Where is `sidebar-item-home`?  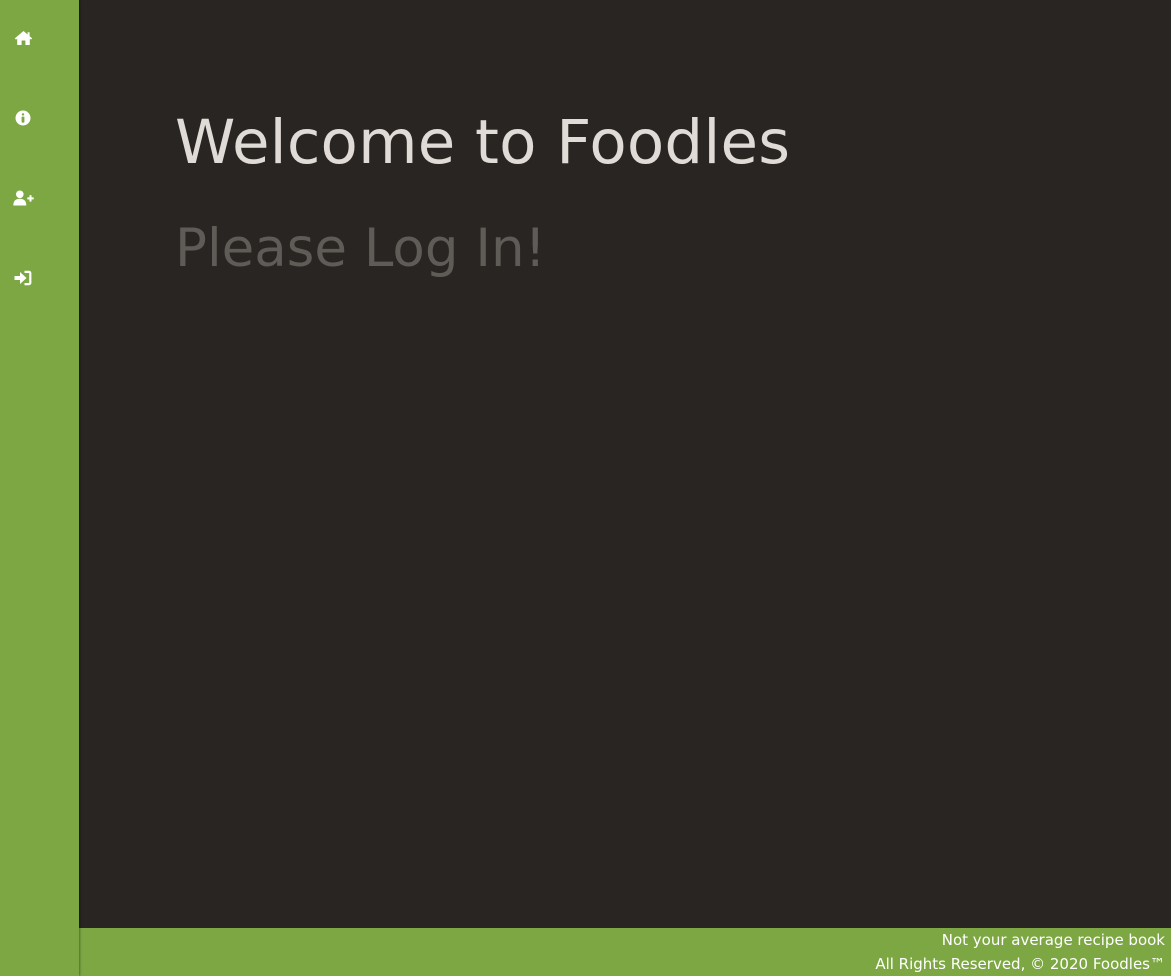 sidebar-item-home is located at coordinates (23, 38).